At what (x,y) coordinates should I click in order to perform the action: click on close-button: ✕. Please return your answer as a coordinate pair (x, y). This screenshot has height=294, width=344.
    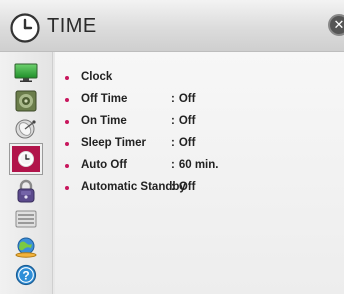
    Looking at the image, I should click on (336, 25).